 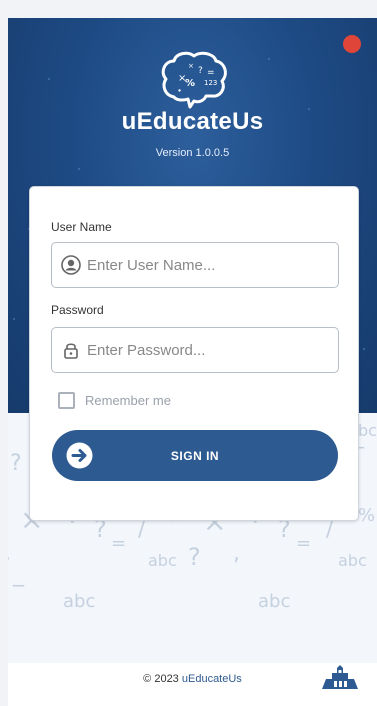 I want to click on remember-me-row: Remember me, so click(x=114, y=400).